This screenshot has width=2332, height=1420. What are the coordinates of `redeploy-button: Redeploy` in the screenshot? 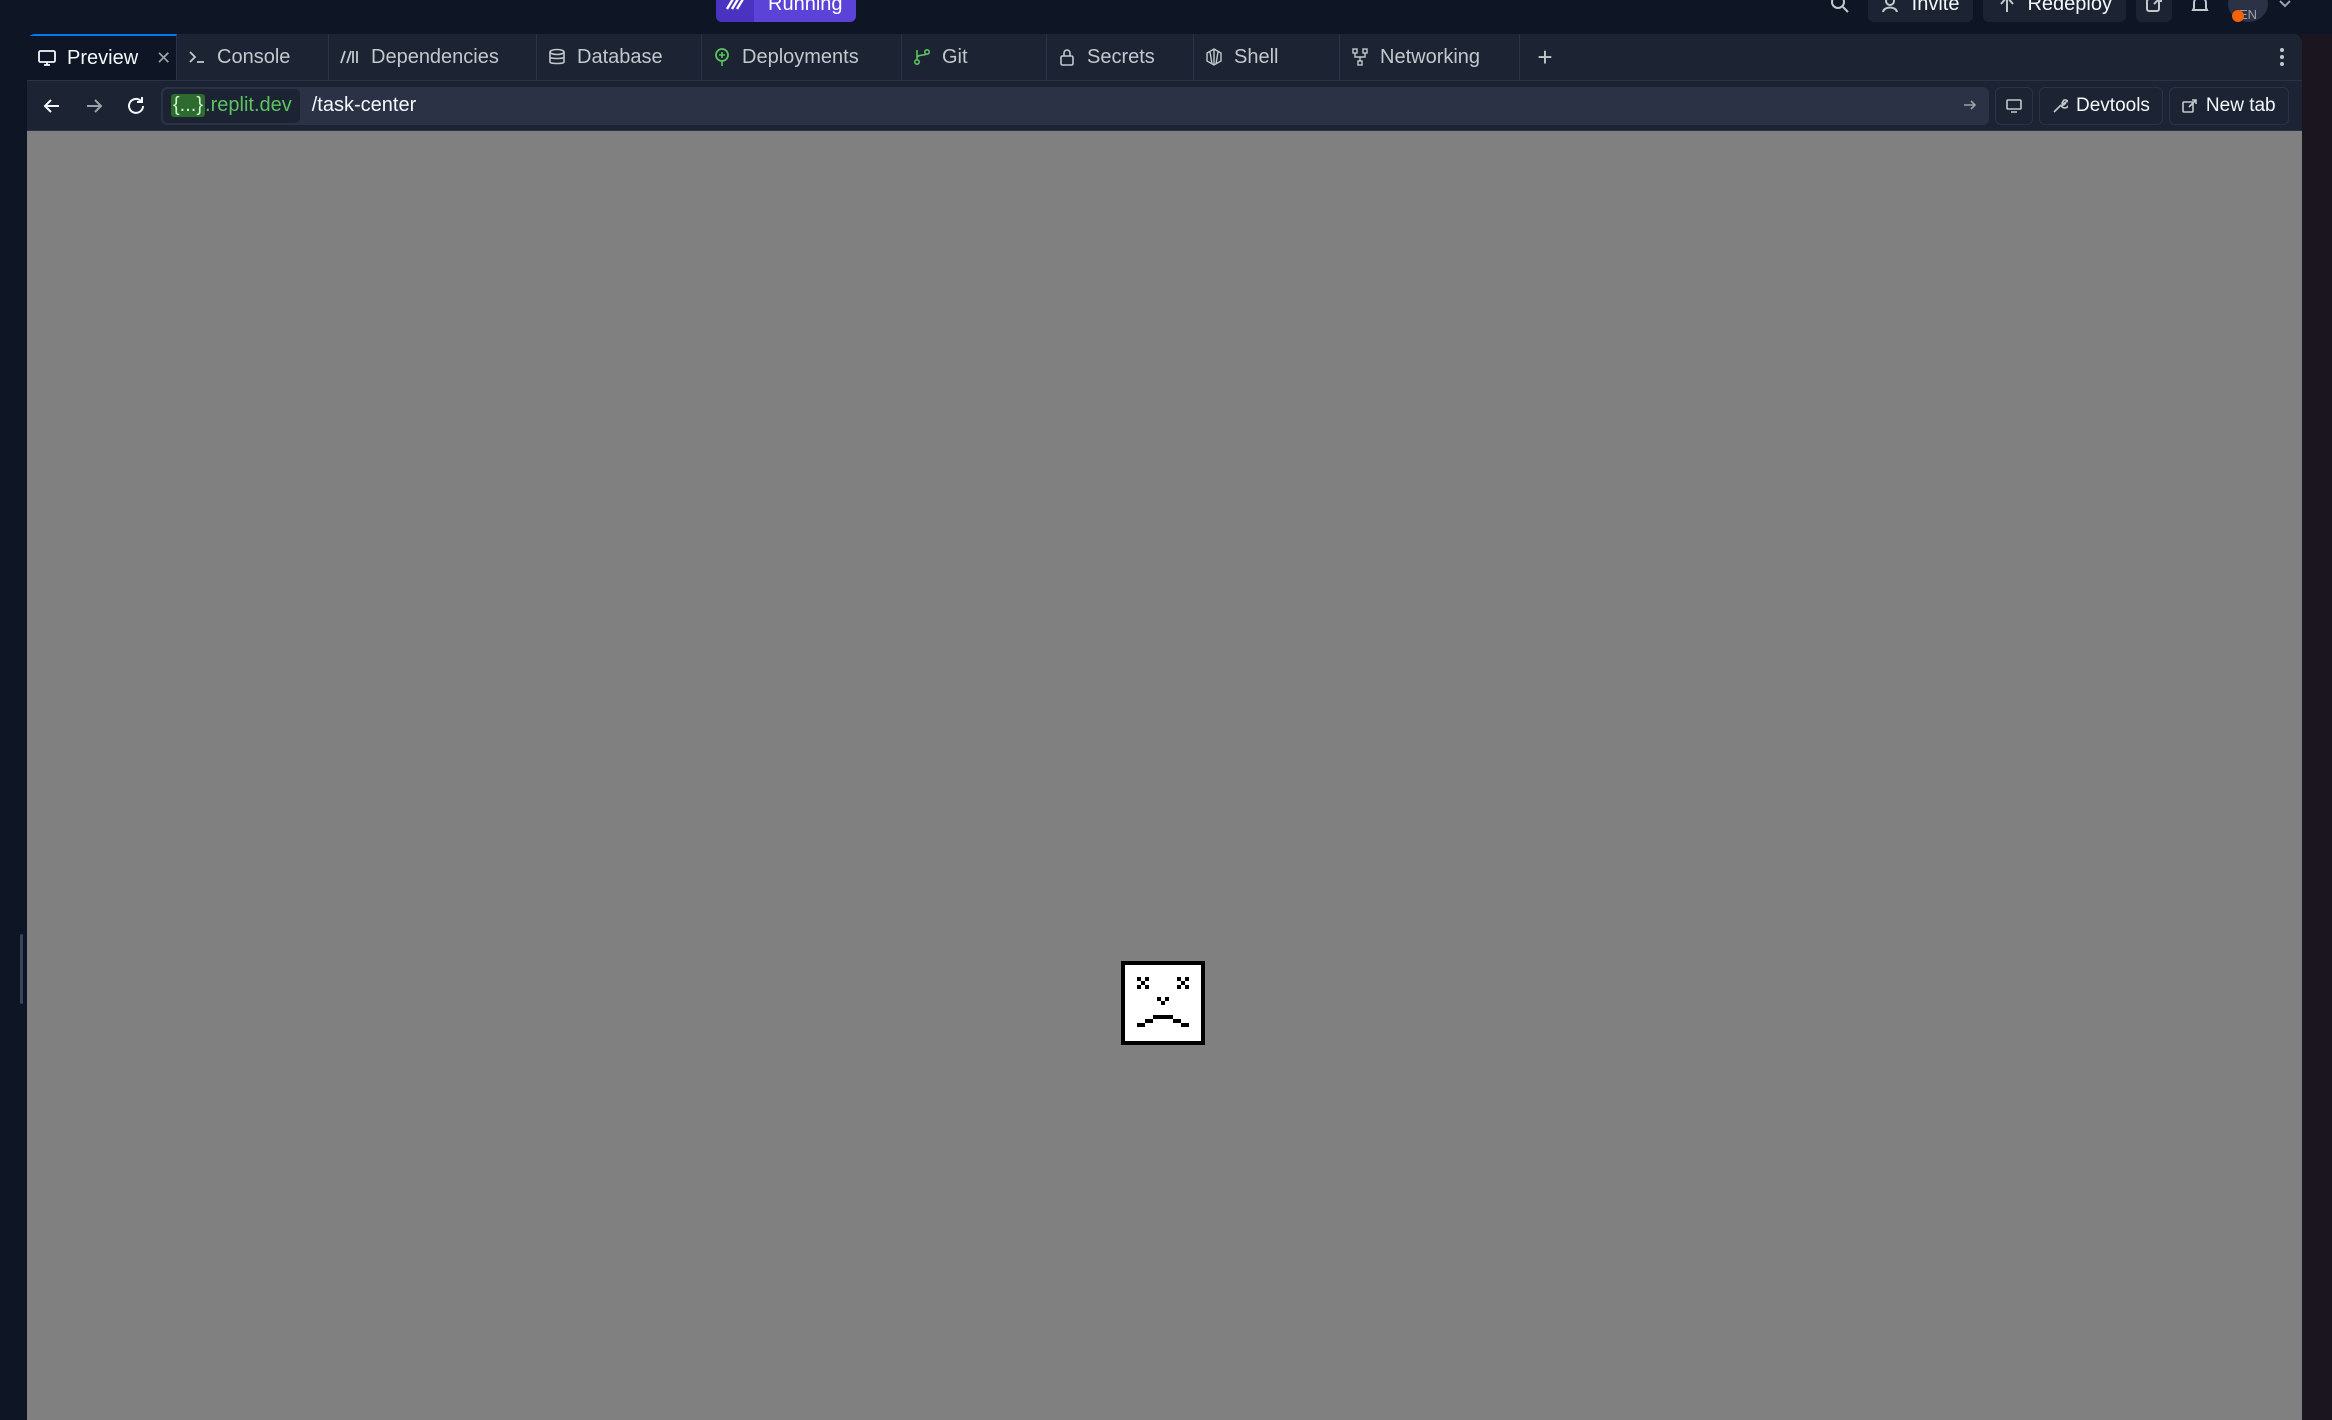 It's located at (2054, 11).